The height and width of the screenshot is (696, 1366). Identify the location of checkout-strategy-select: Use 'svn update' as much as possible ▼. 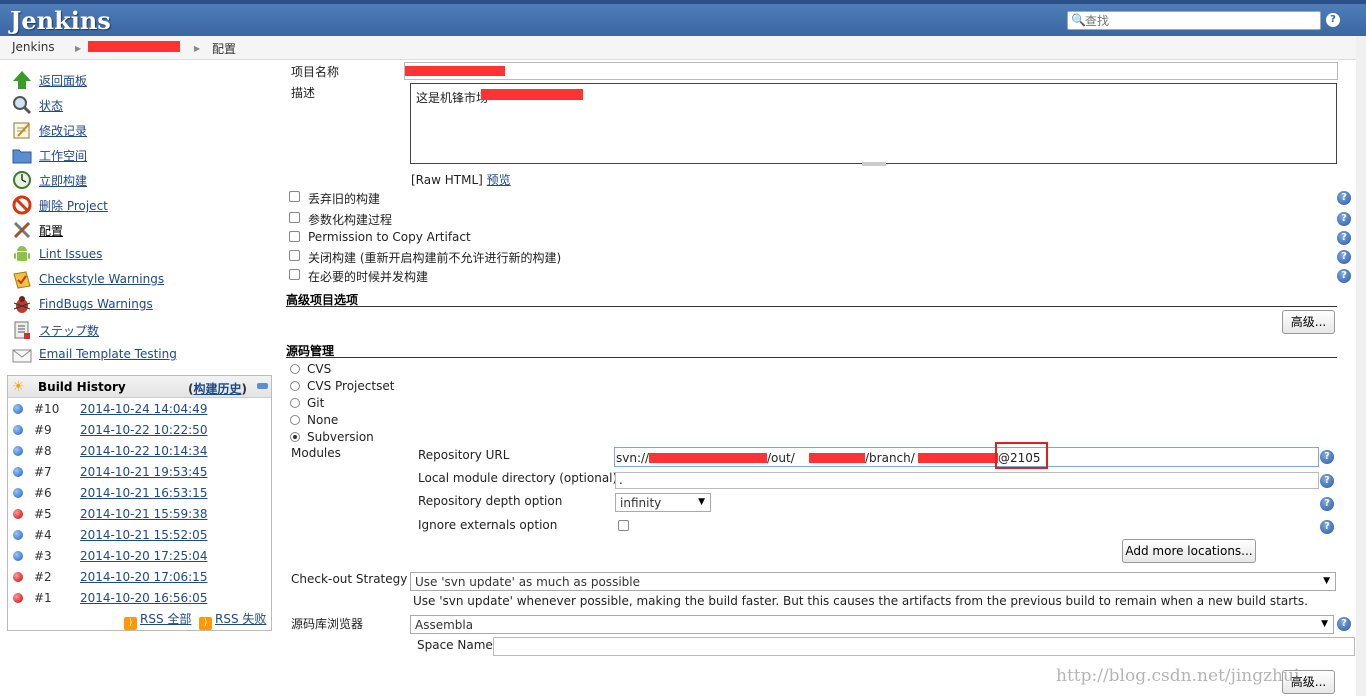
(873, 581).